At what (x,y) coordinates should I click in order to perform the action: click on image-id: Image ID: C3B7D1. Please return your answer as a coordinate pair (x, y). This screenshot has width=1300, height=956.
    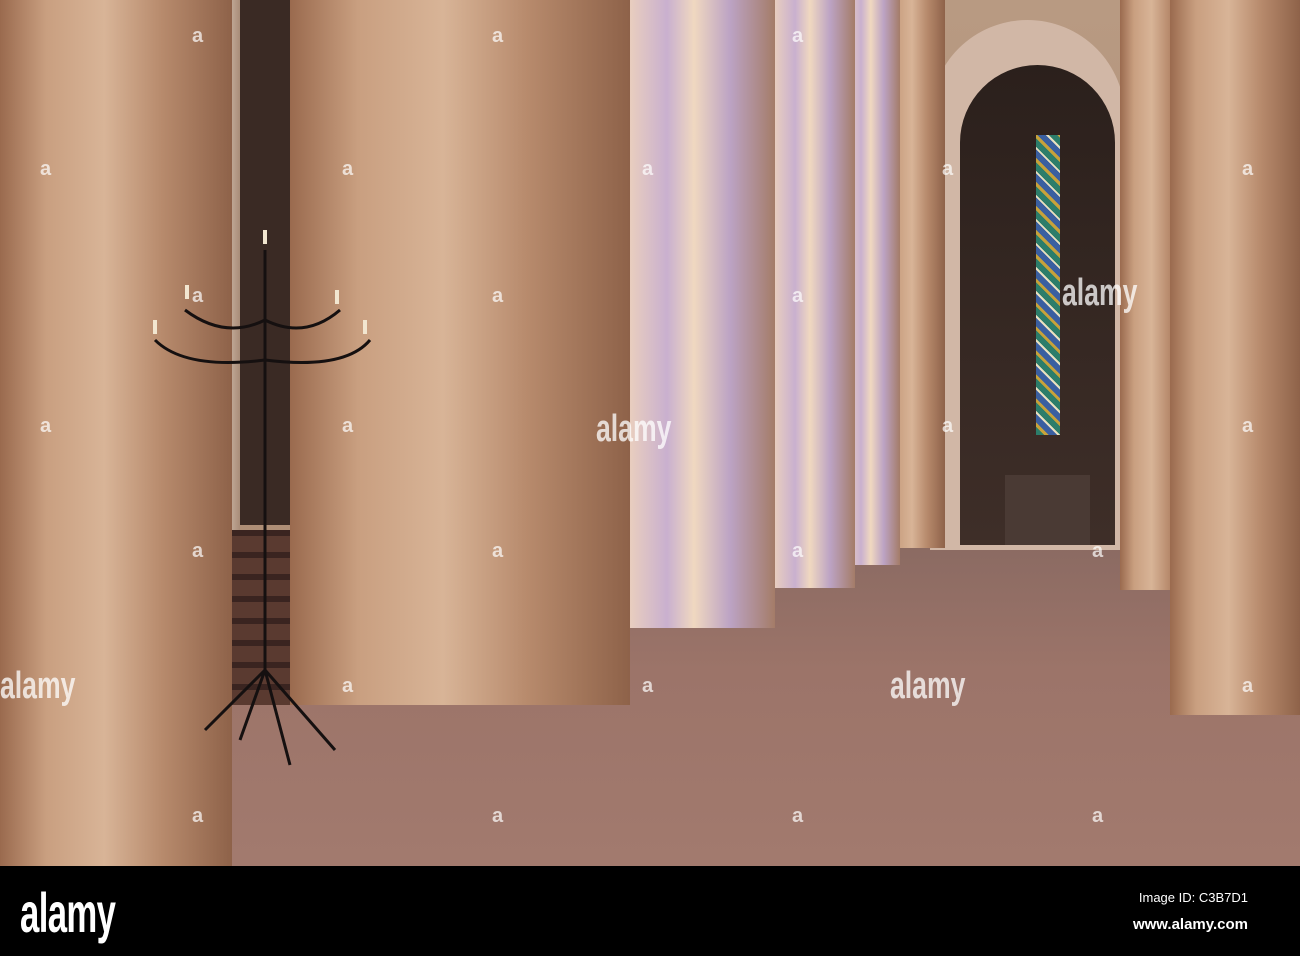
    Looking at the image, I should click on (1193, 897).